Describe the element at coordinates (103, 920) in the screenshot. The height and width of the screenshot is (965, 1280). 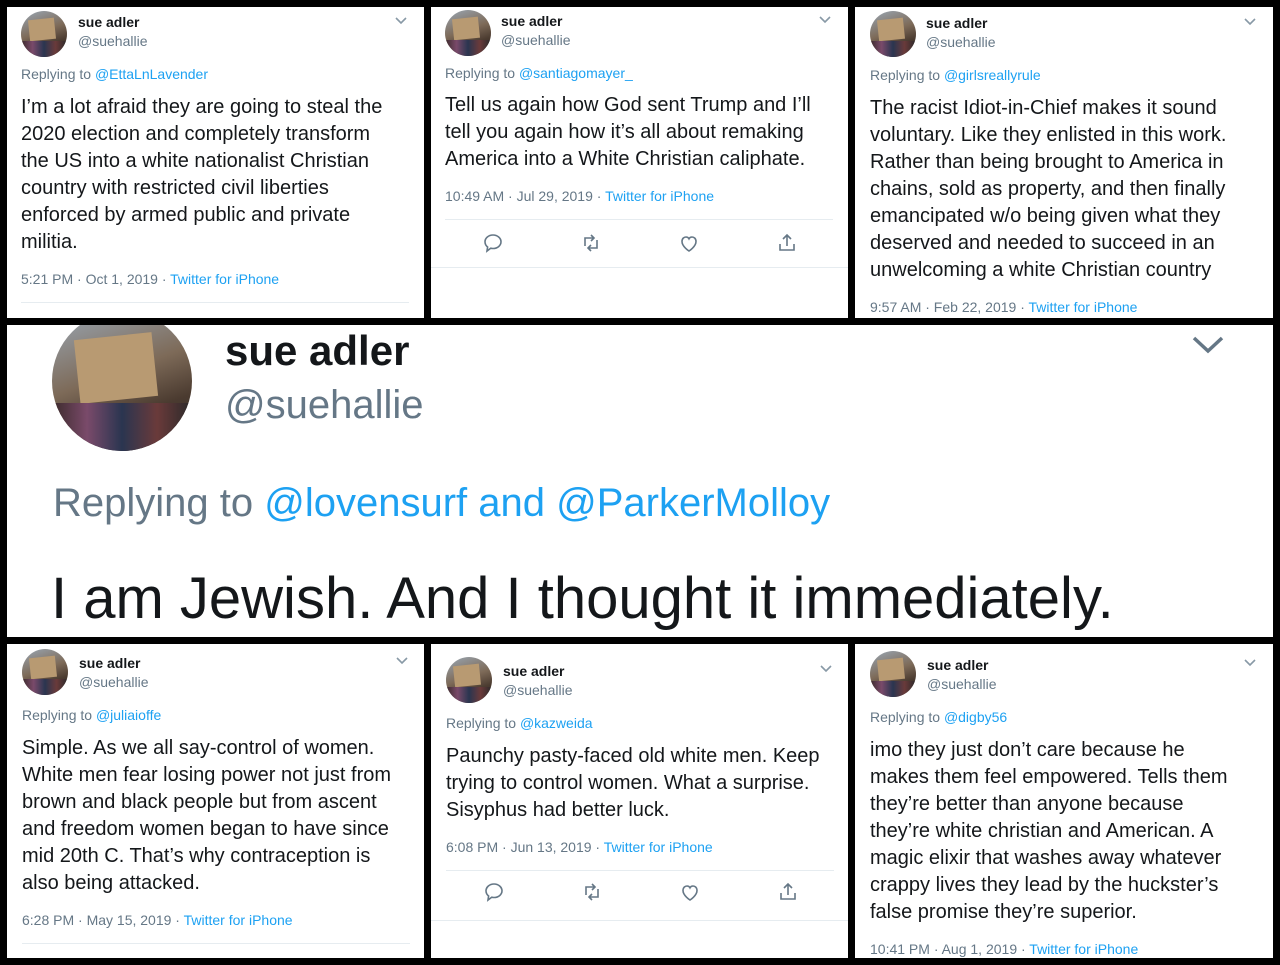
I see `timestamp: 6:28 PM · May 15, 2019 ·` at that location.